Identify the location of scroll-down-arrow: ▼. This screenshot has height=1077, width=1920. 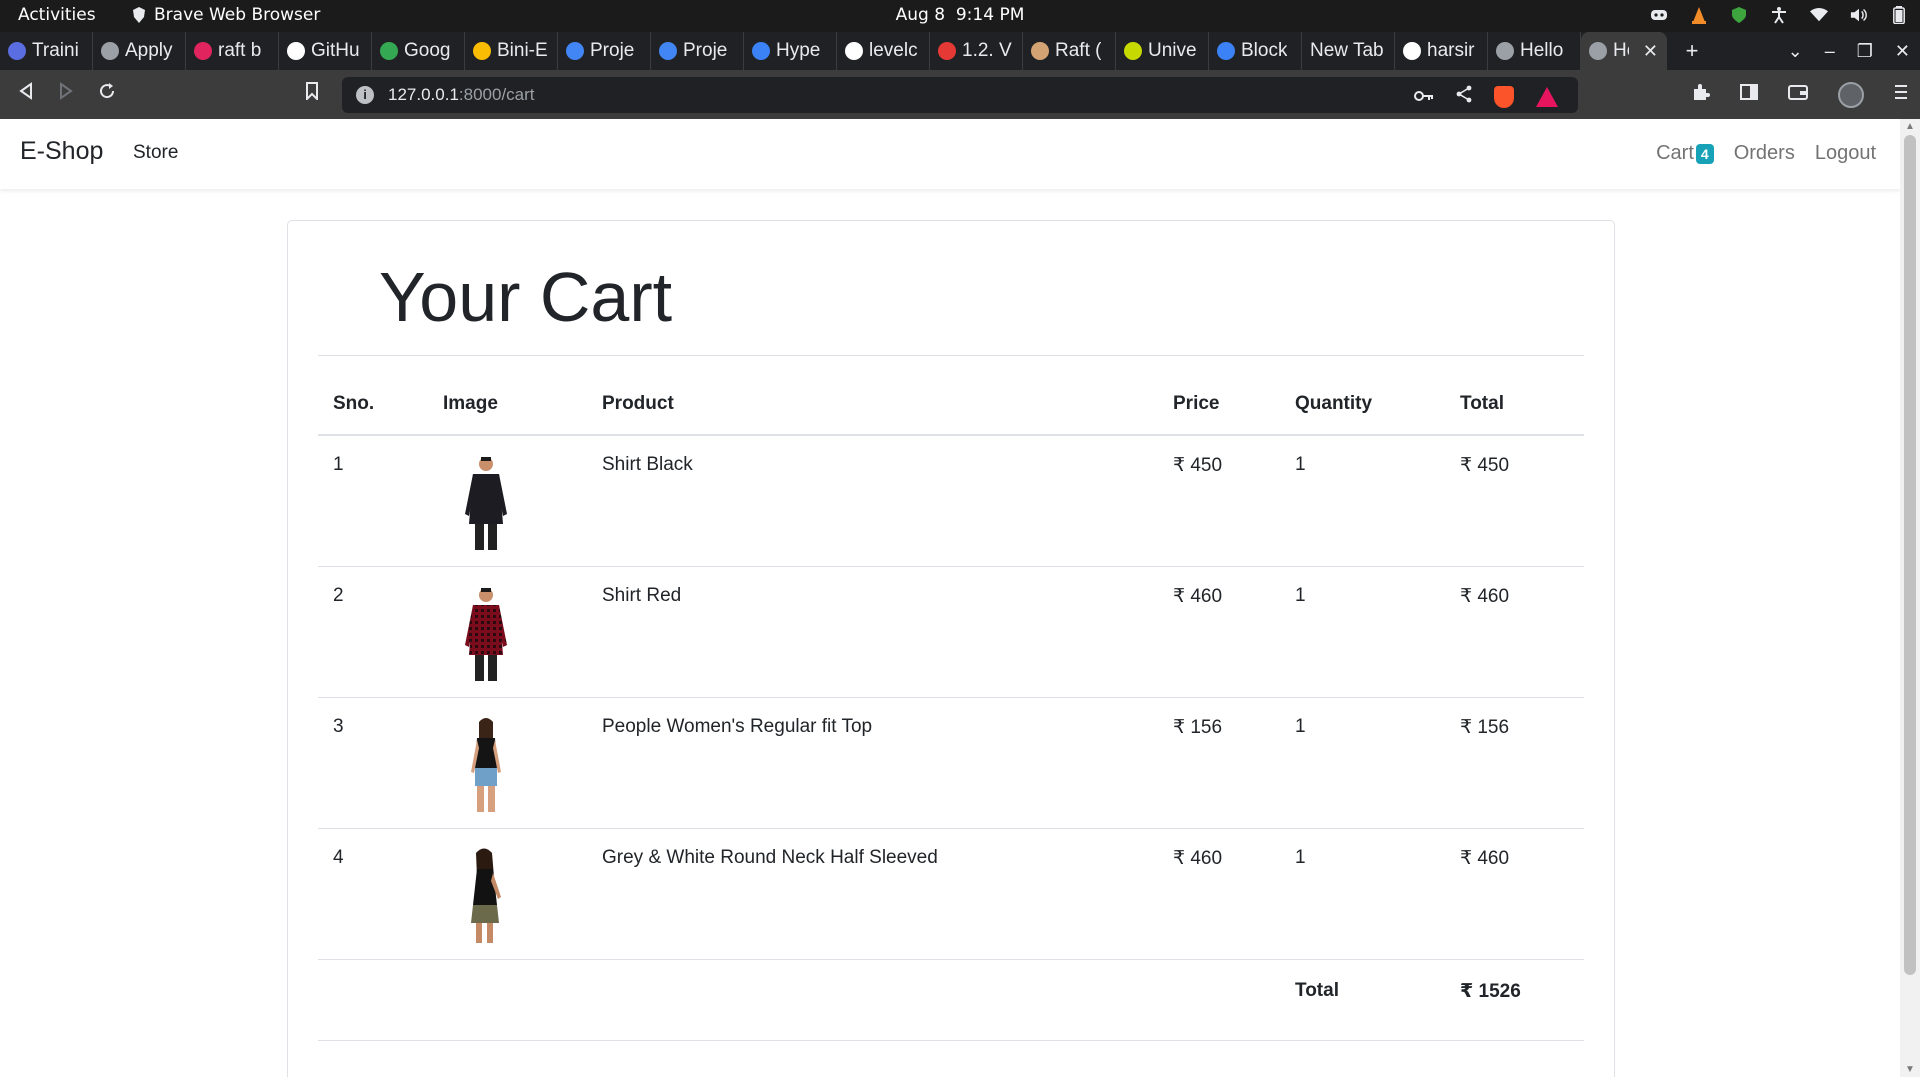
(1910, 1069).